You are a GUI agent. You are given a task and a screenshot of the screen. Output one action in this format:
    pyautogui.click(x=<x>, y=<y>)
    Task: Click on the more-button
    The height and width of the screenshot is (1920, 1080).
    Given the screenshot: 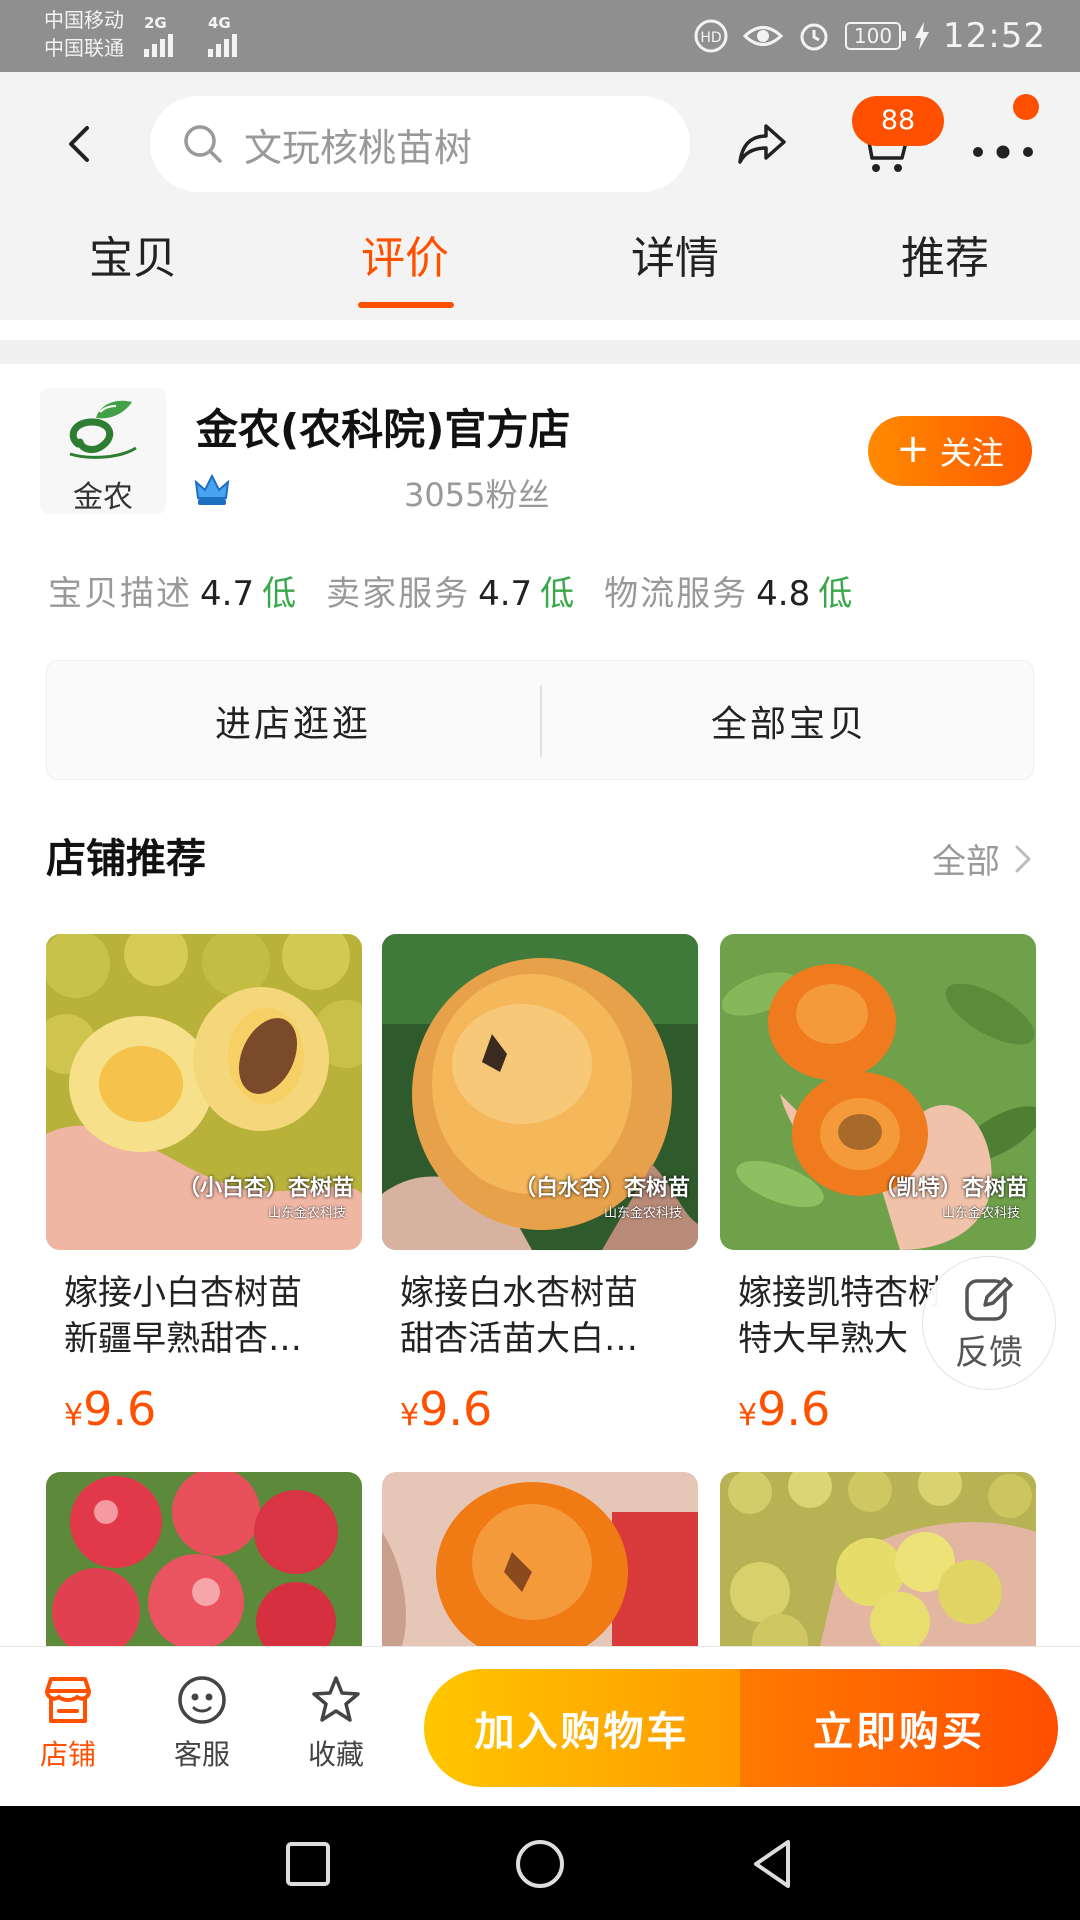 What is the action you would take?
    pyautogui.click(x=1003, y=152)
    